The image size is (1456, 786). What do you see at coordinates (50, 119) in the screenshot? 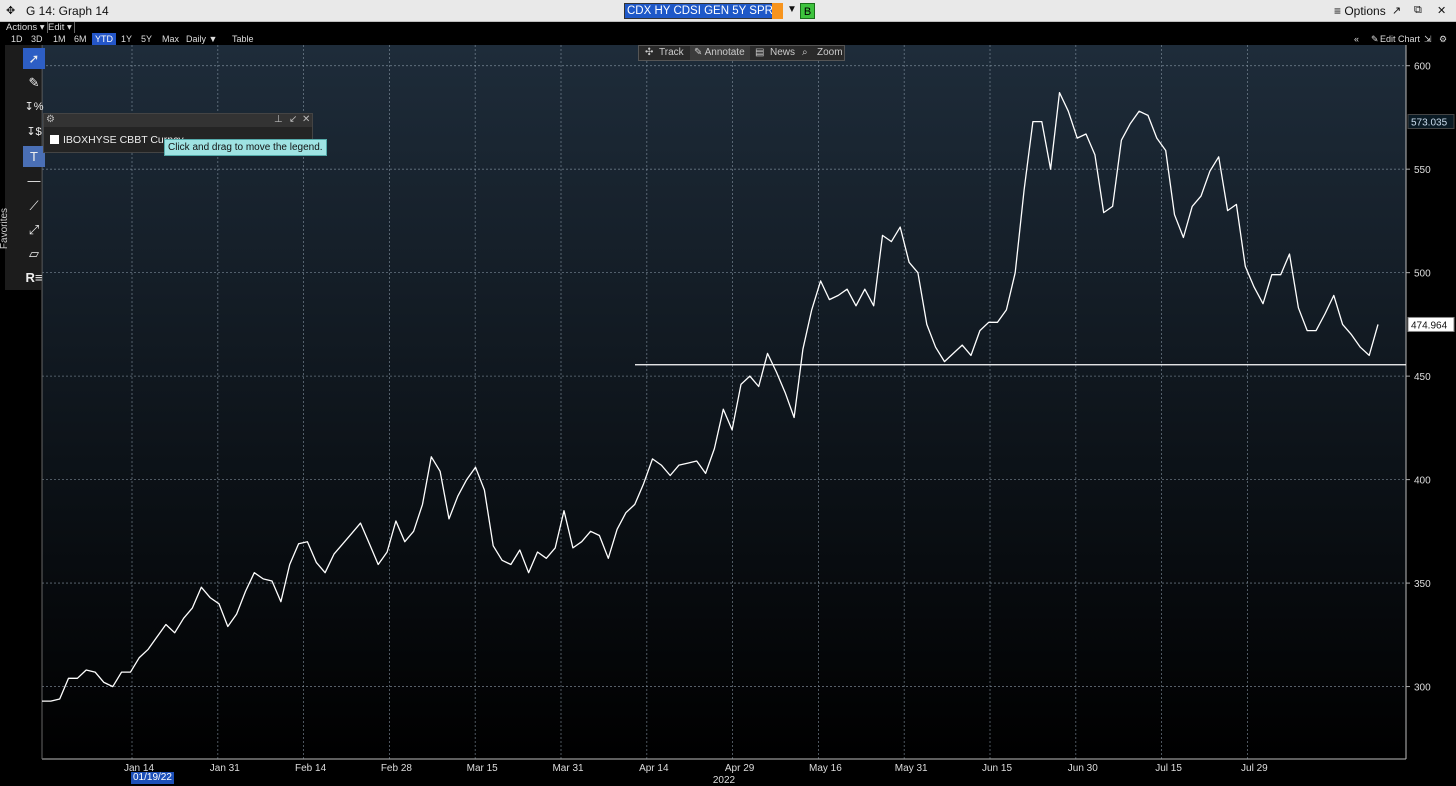
I see `legend-gear-icon: ⚙` at bounding box center [50, 119].